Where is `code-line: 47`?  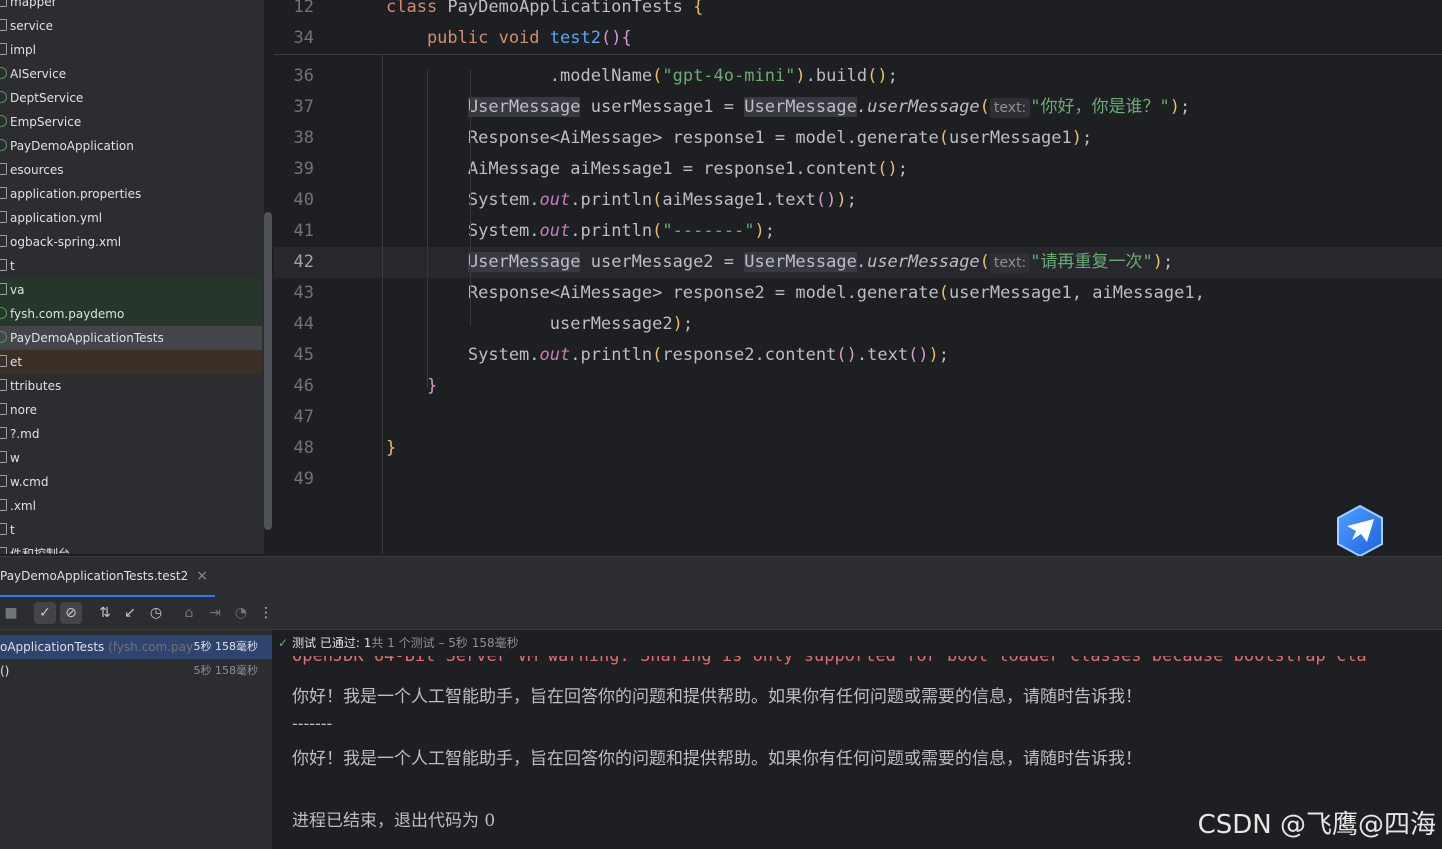 code-line: 47 is located at coordinates (858, 417).